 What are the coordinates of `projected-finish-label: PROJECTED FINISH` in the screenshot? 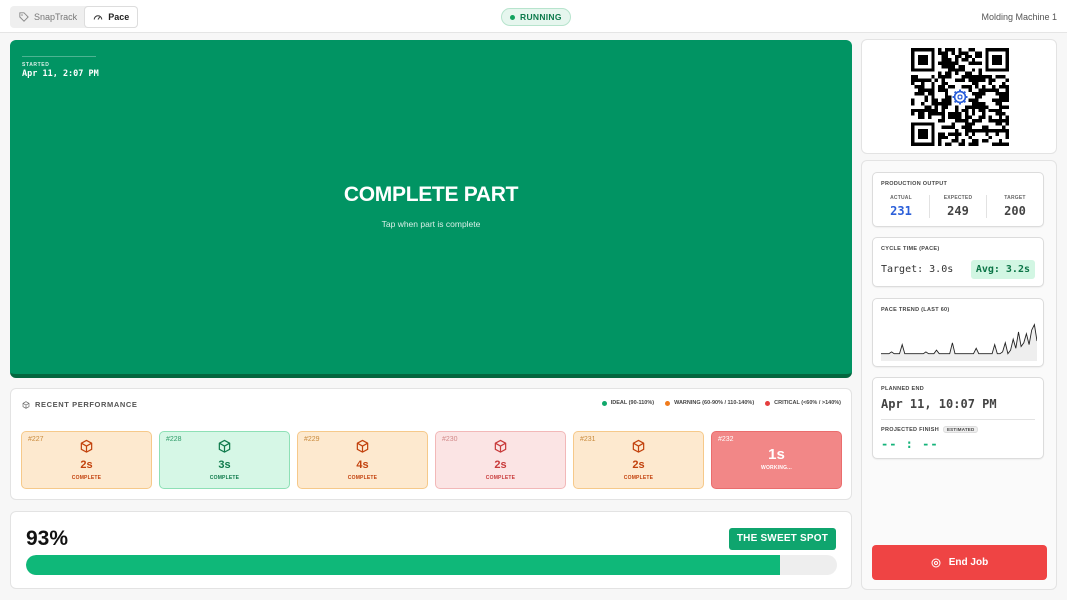 It's located at (910, 429).